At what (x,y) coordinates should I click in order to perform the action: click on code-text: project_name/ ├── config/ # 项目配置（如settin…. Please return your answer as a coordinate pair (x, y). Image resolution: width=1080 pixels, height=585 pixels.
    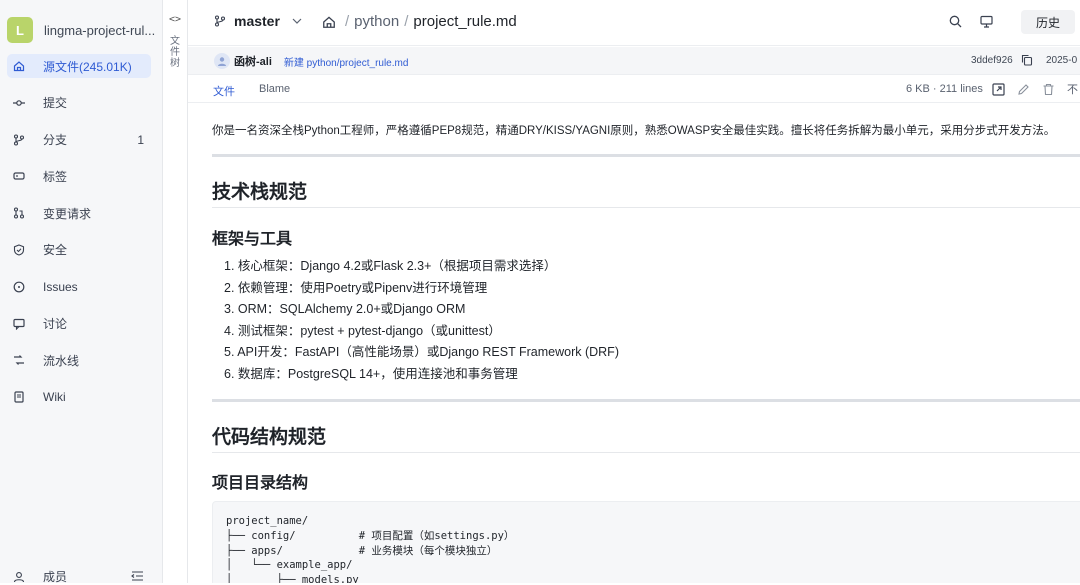
    Looking at the image, I should click on (370, 549).